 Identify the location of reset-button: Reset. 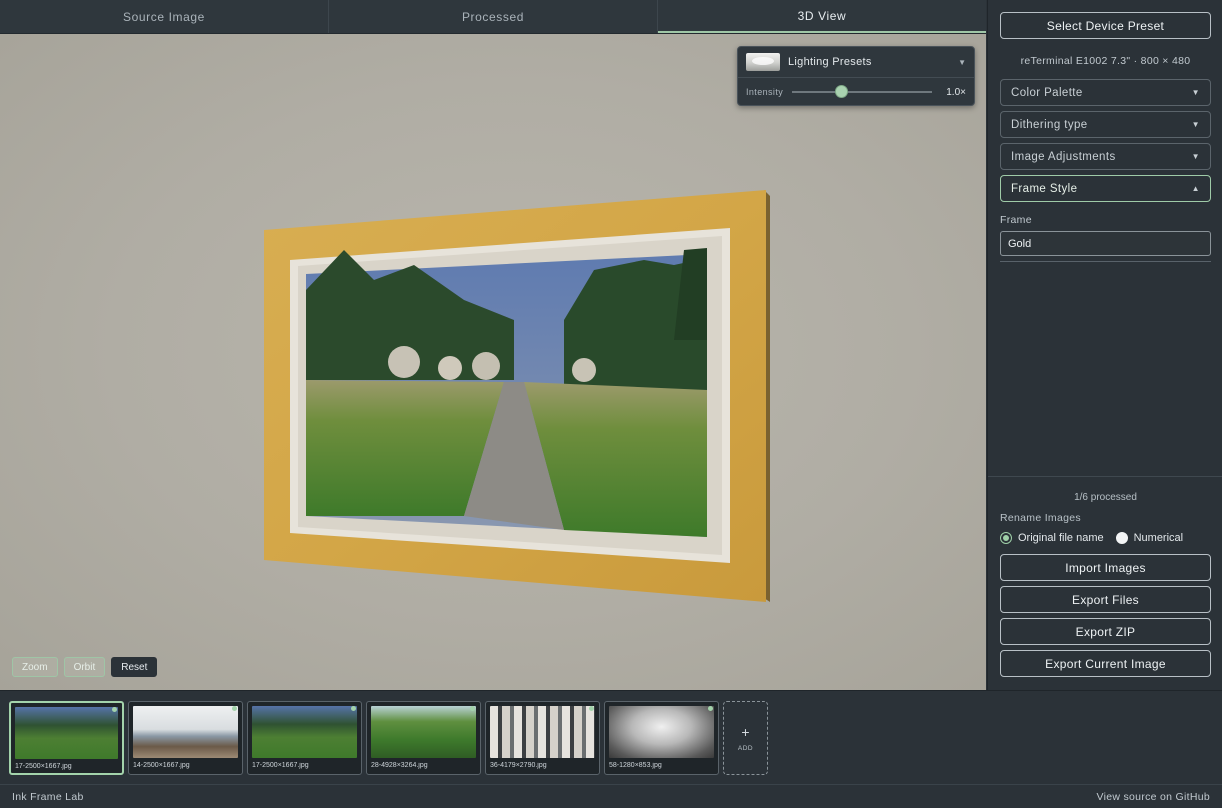
(134, 667).